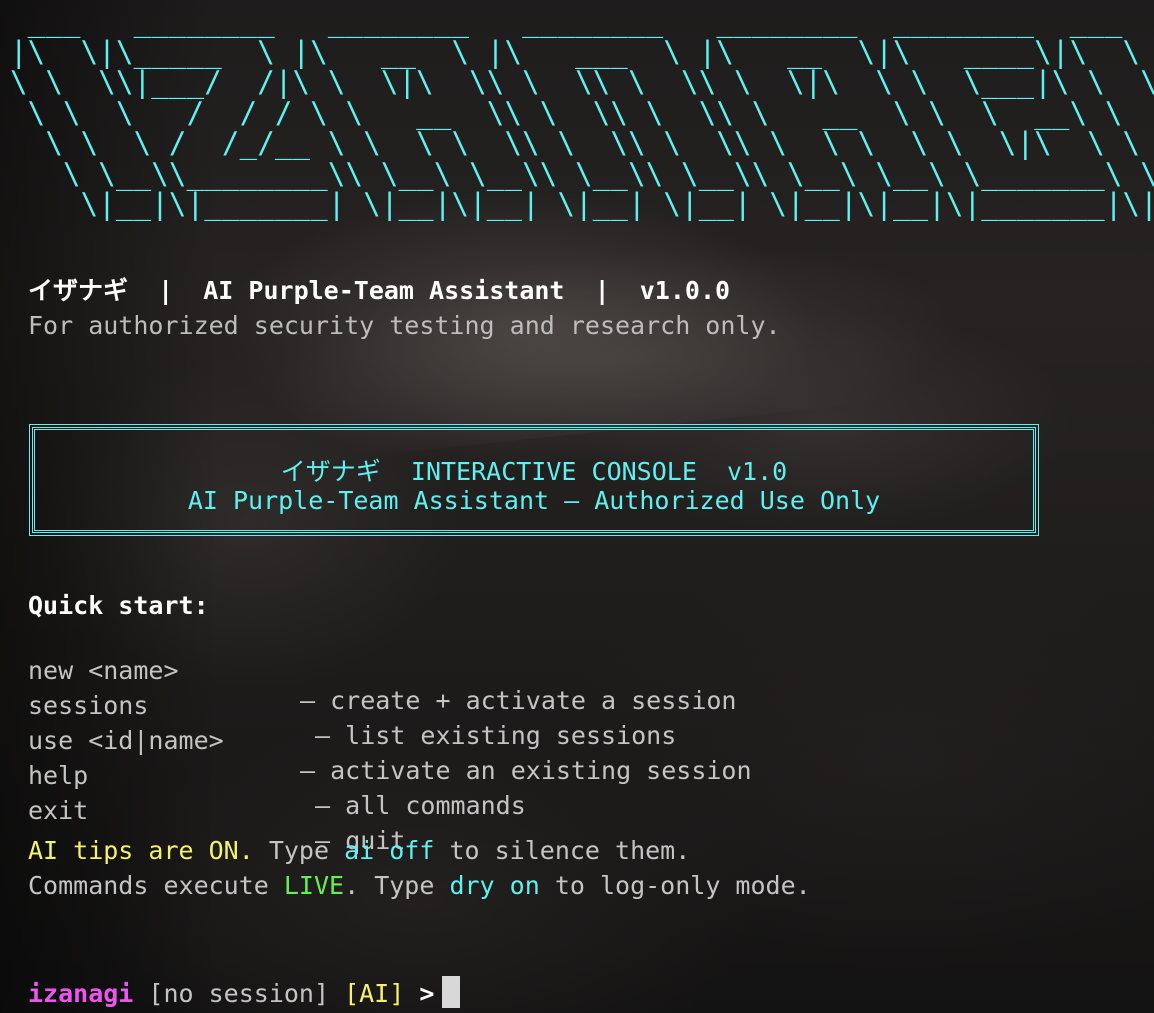 The image size is (1154, 1013). Describe the element at coordinates (81, 993) in the screenshot. I see `prompt-user: izanagi` at that location.